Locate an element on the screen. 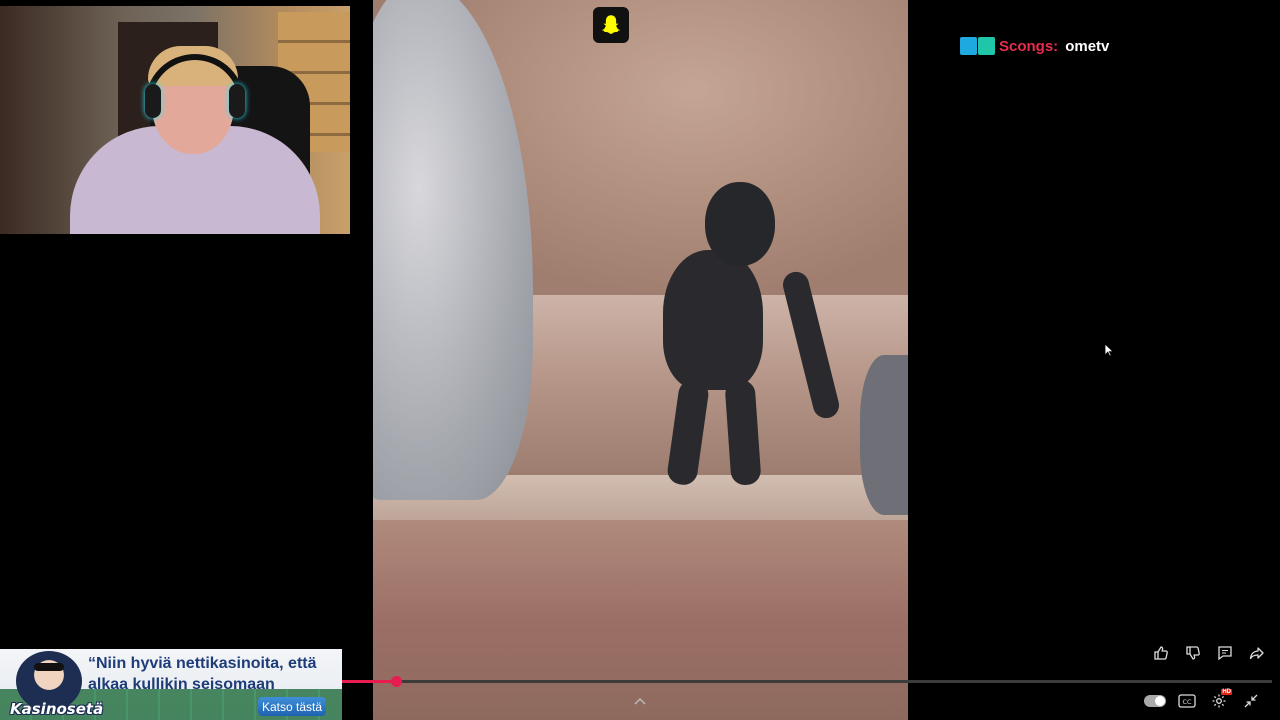  comments-icon is located at coordinates (1225, 653).